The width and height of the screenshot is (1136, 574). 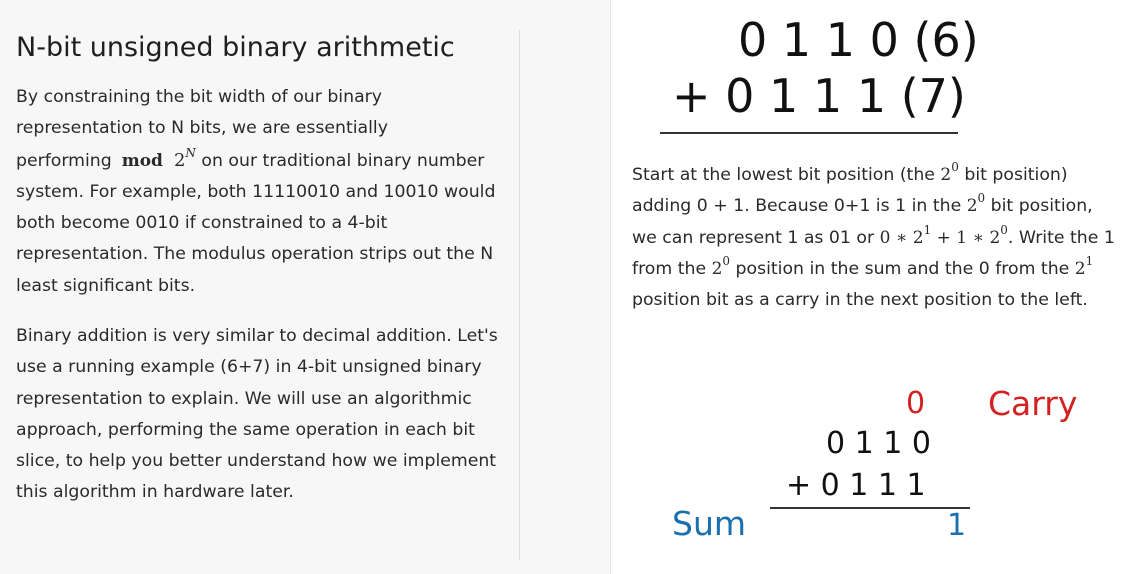 What do you see at coordinates (916, 403) in the screenshot?
I see `carry-digit: 0` at bounding box center [916, 403].